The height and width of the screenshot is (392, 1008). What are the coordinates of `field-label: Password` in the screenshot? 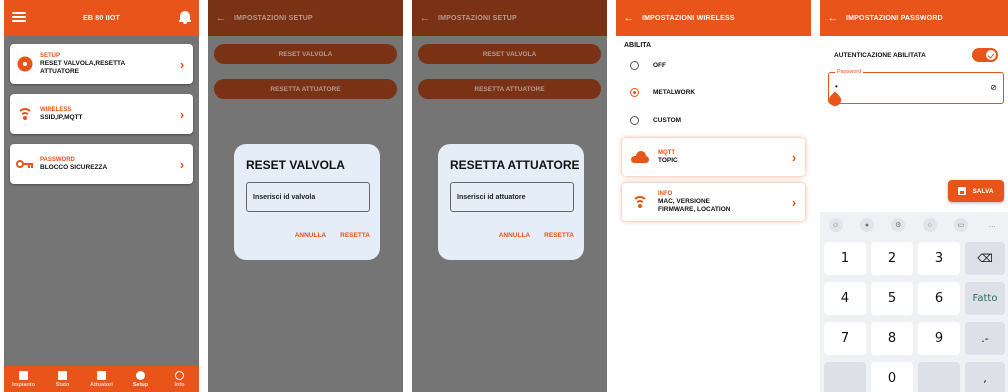 It's located at (849, 72).